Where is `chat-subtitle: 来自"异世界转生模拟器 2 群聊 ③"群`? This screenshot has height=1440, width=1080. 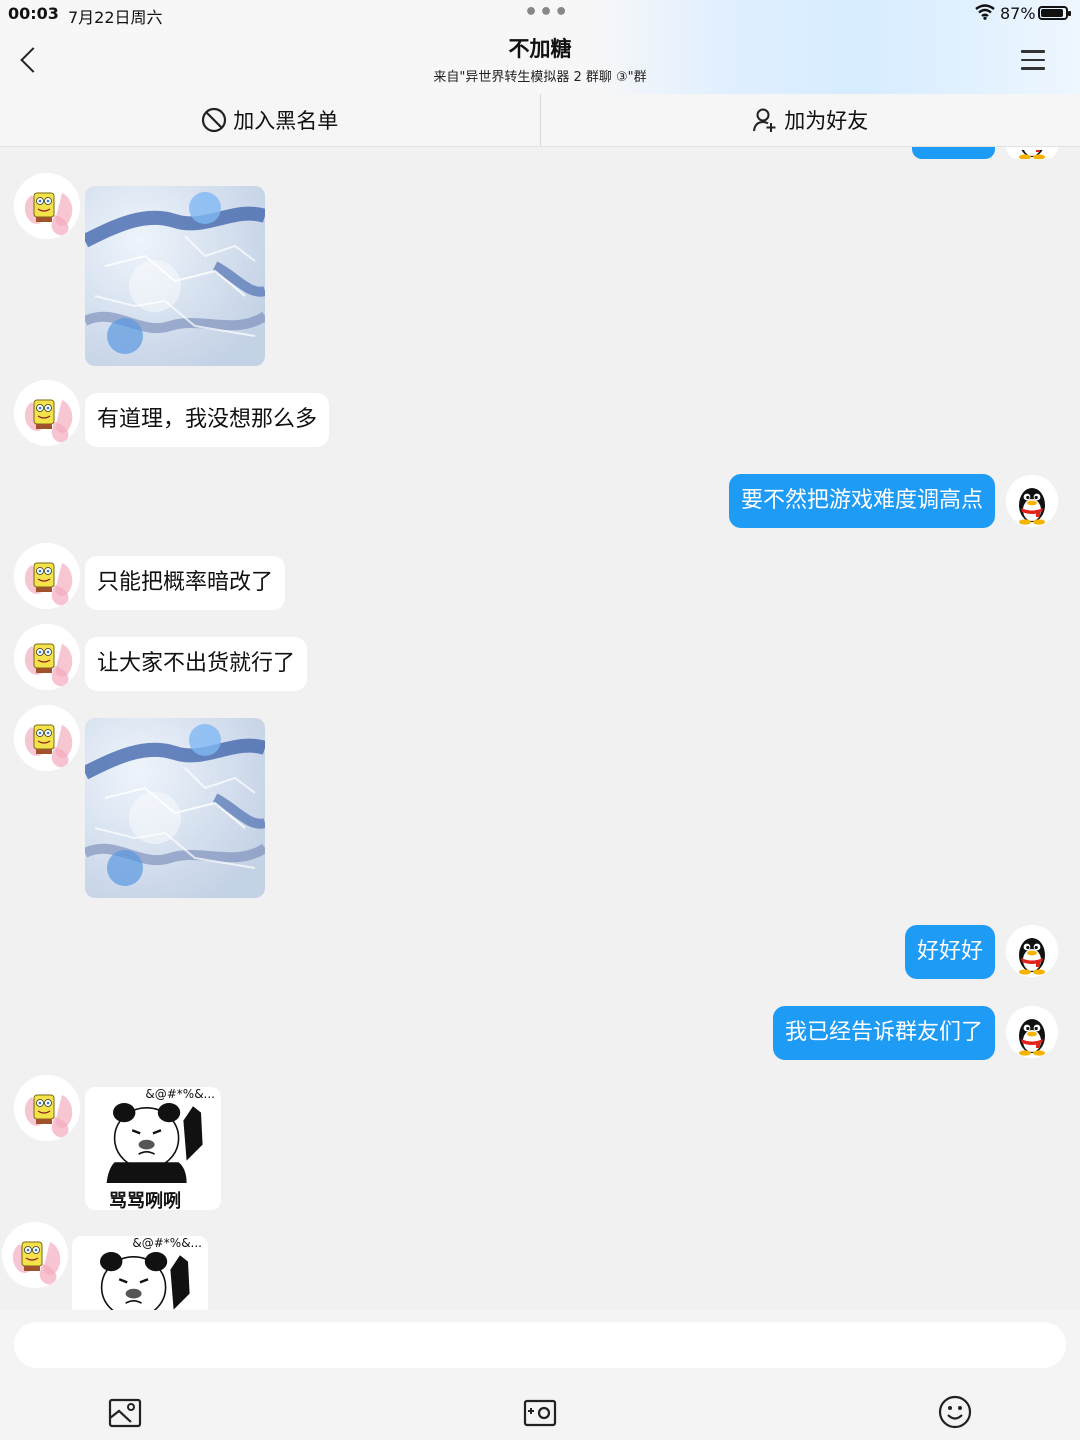 chat-subtitle: 来自"异世界转生模拟器 2 群聊 ③"群 is located at coordinates (540, 77).